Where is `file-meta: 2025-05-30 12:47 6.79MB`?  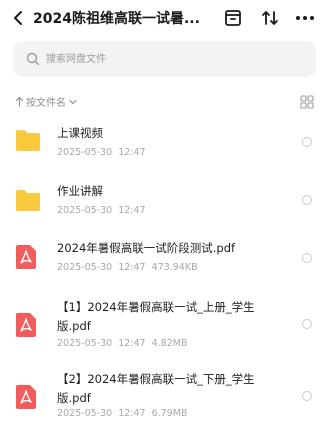 file-meta: 2025-05-30 12:47 6.79MB is located at coordinates (125, 413).